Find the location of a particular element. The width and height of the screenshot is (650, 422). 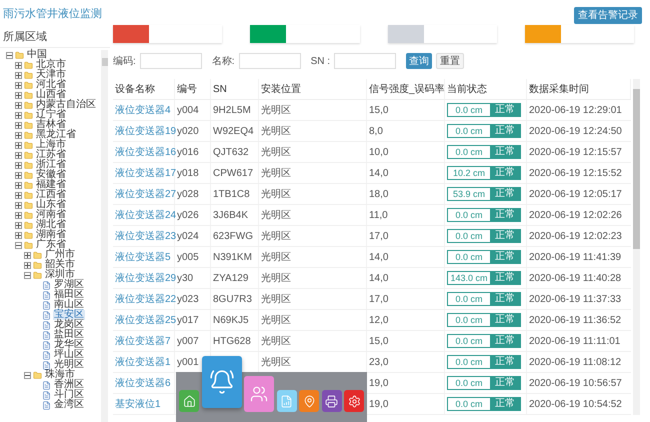

device-link: 液位变送器23 is located at coordinates (145, 236).